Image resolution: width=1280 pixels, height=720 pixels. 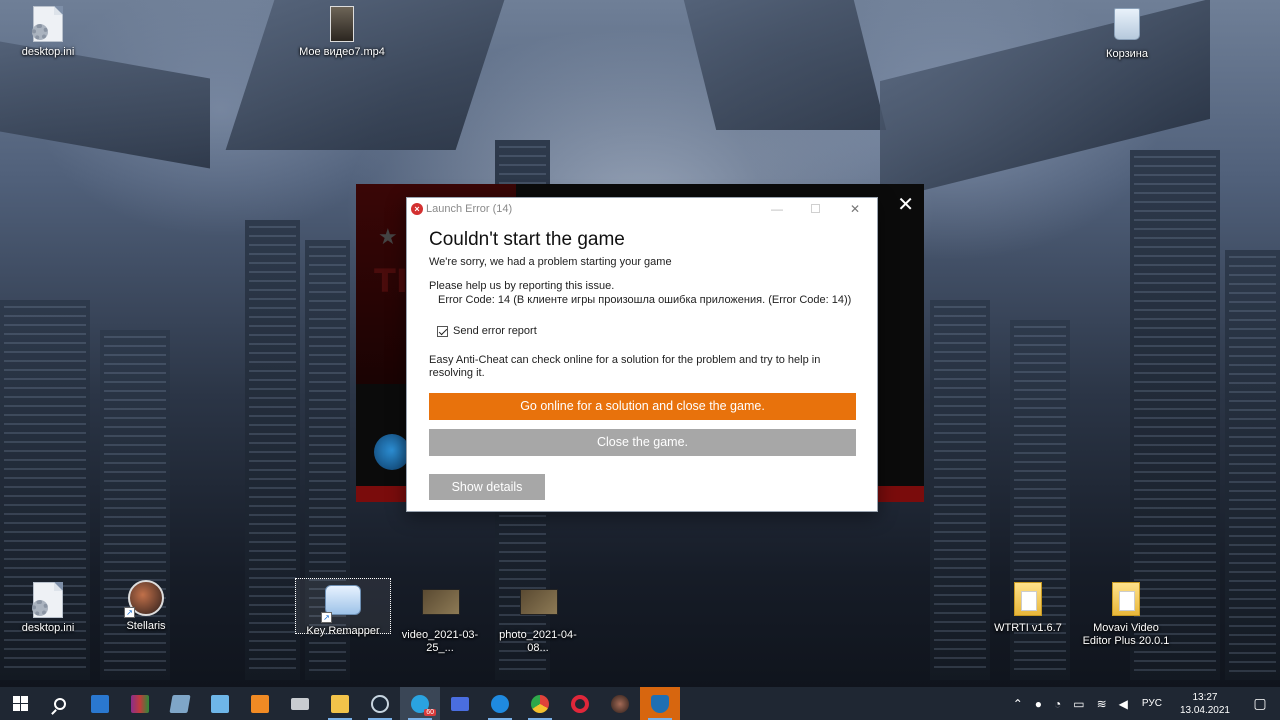 I want to click on taskbar-winrar, so click(x=140, y=703).